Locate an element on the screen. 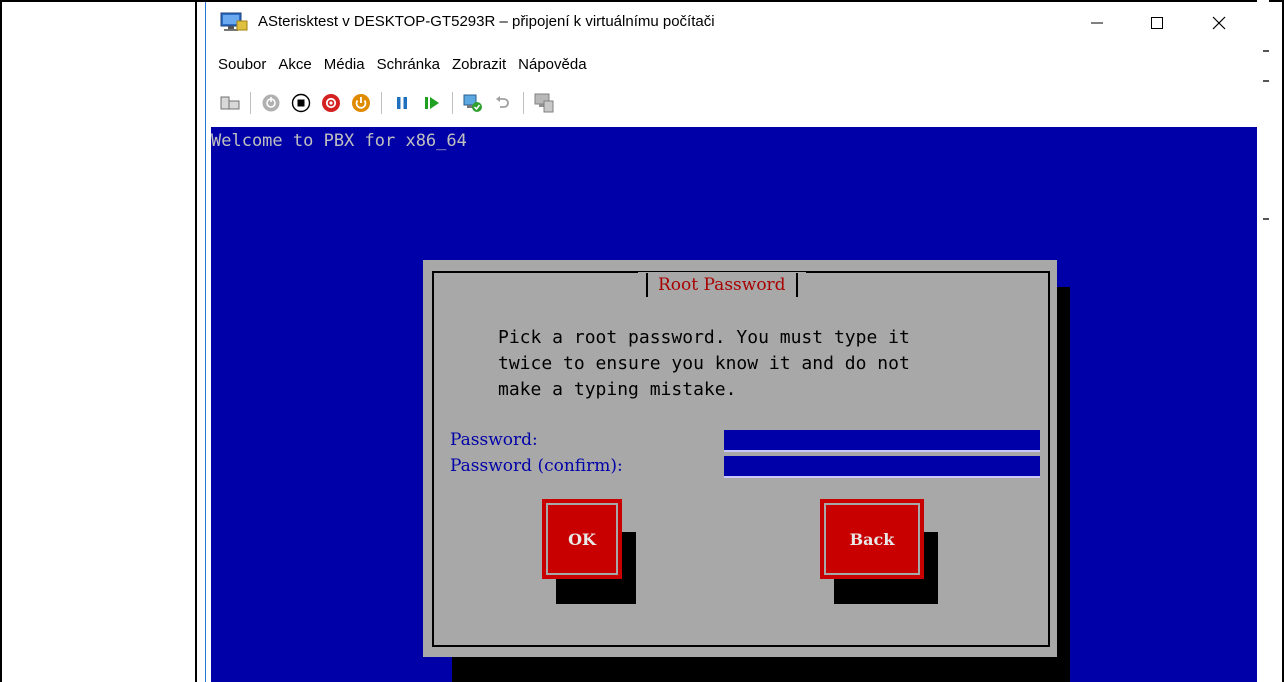 This screenshot has width=1284, height=682. table-column-separator is located at coordinates (196, 341).